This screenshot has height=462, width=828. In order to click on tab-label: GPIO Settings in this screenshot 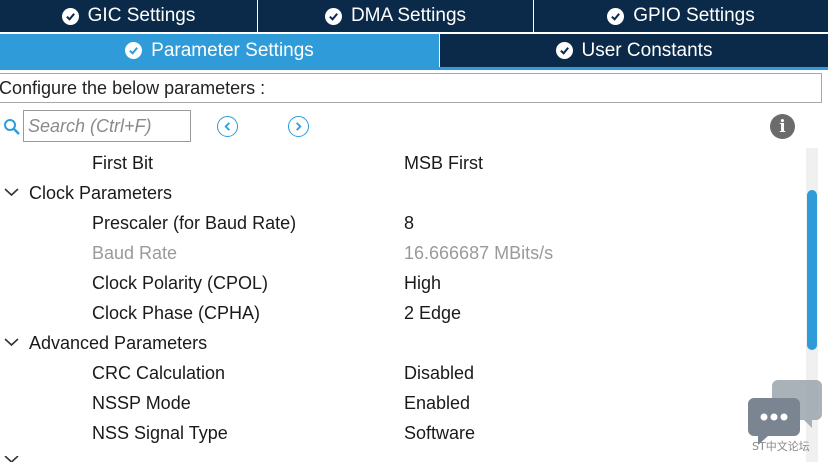, I will do `click(694, 15)`.